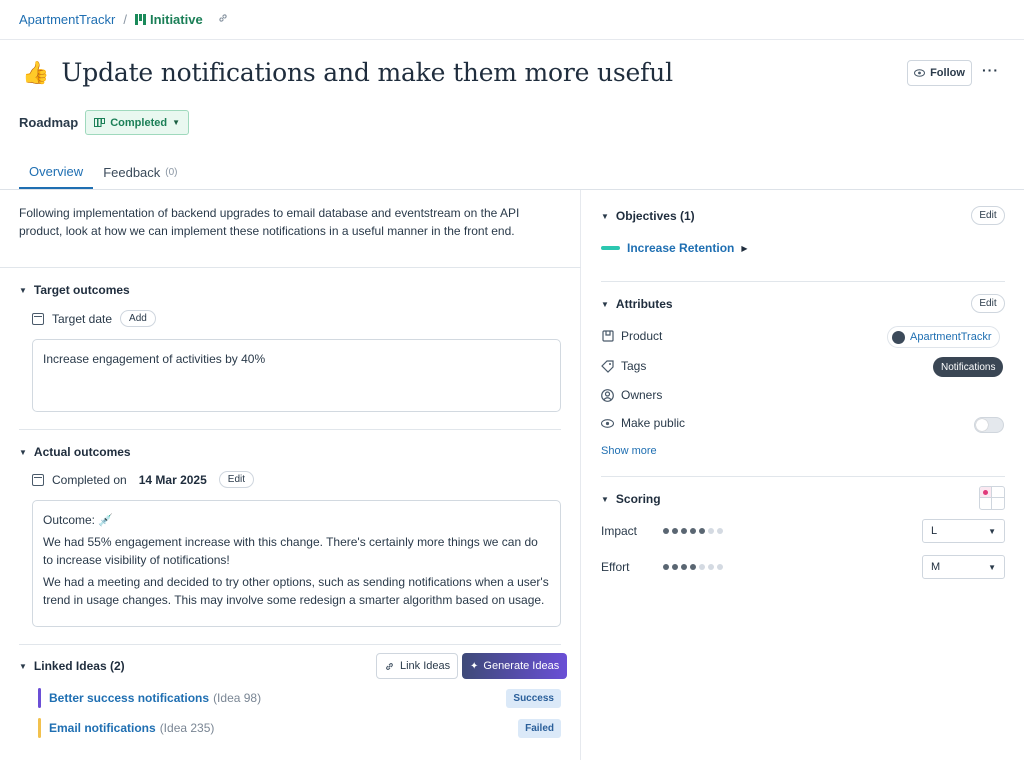  I want to click on matrix-cell, so click(998, 503).